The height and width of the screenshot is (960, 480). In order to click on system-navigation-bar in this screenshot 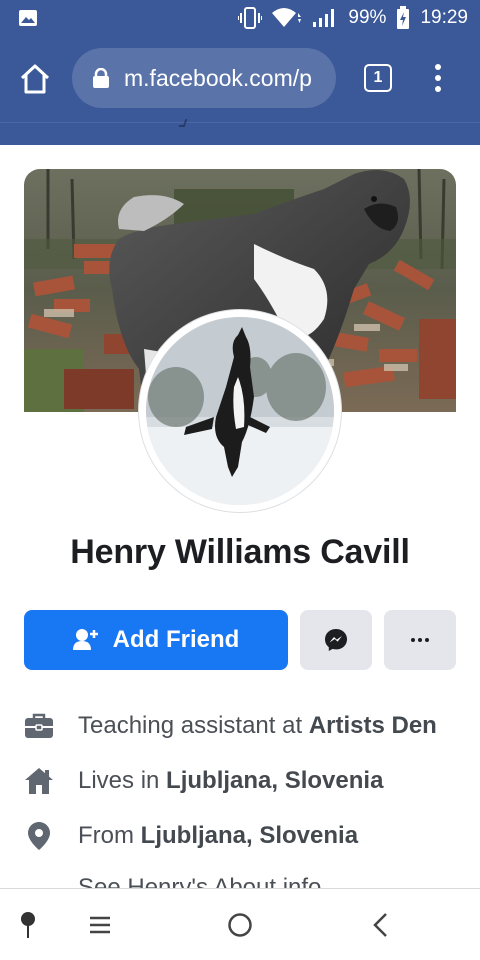, I will do `click(240, 924)`.